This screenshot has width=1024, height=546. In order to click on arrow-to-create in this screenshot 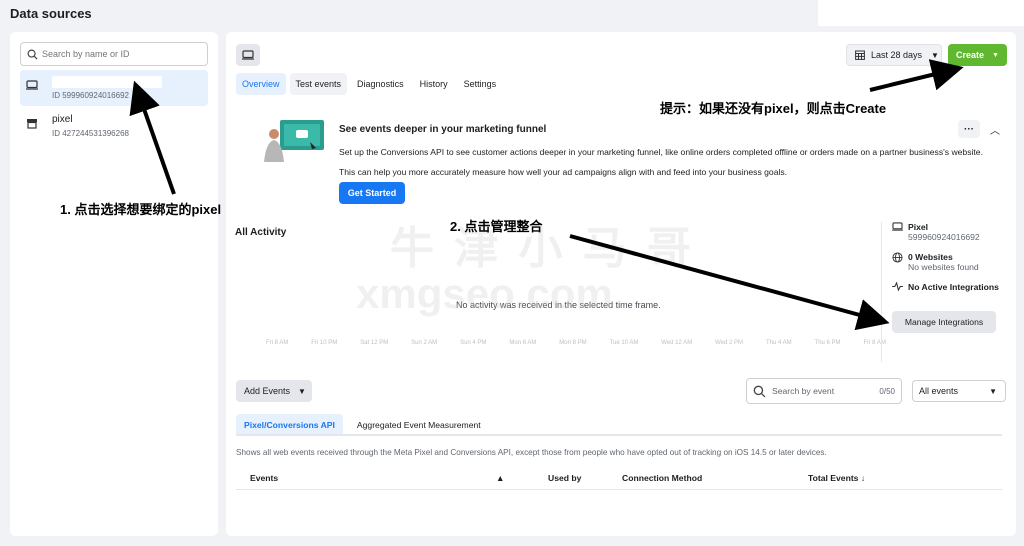, I will do `click(916, 75)`.